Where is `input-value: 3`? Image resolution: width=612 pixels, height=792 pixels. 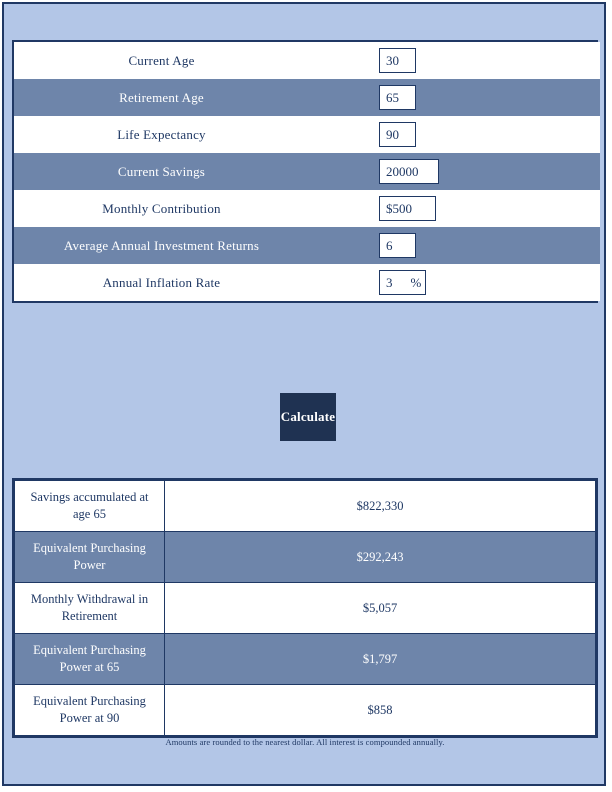 input-value: 3 is located at coordinates (389, 282).